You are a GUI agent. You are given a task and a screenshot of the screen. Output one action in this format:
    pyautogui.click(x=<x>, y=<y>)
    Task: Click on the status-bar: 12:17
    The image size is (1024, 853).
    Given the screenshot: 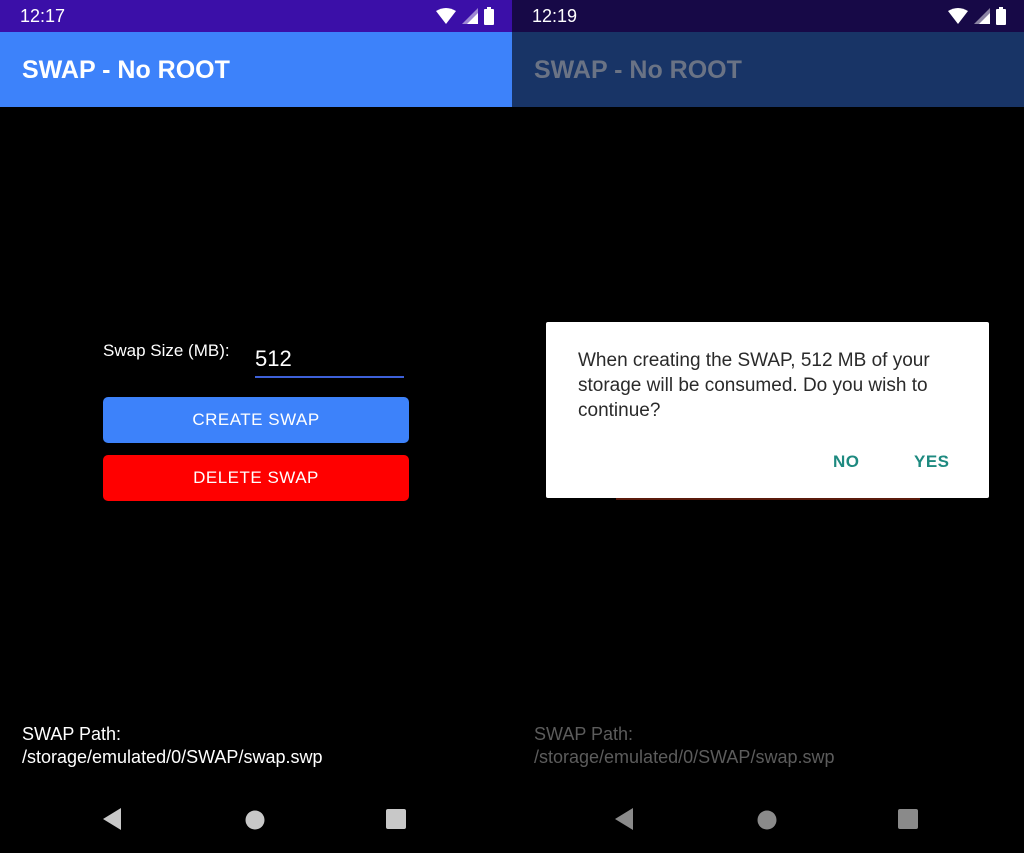 What is the action you would take?
    pyautogui.click(x=256, y=16)
    